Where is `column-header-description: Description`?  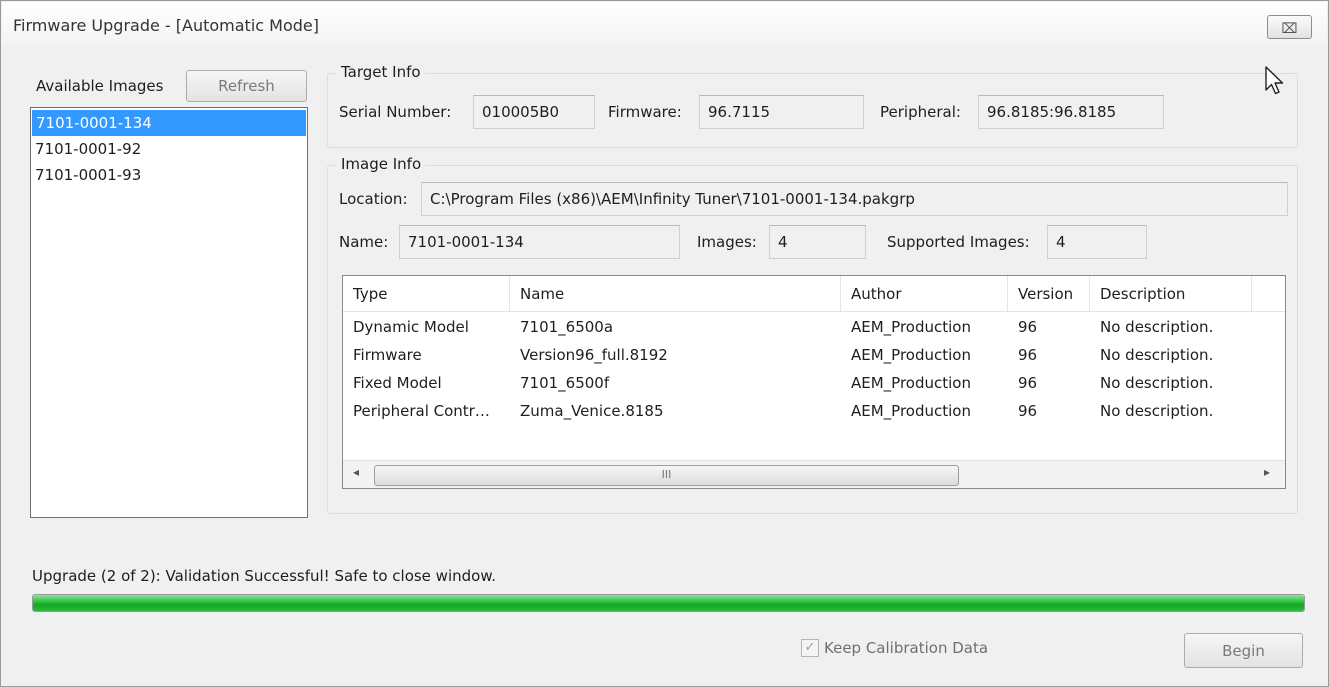
column-header-description: Description is located at coordinates (1142, 294).